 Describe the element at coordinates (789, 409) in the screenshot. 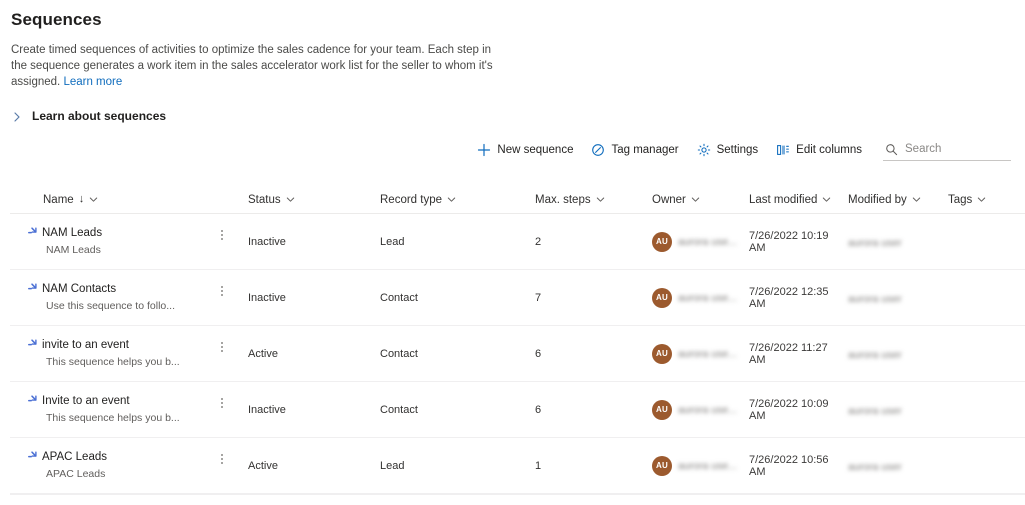

I see `row-last-modified: 7/26/2022 10:09 AM` at that location.